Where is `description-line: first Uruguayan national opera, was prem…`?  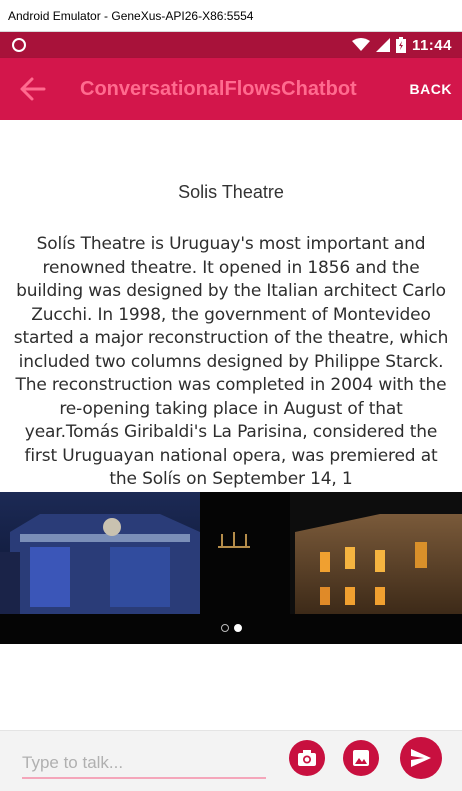
description-line: first Uruguayan national opera, was prem… is located at coordinates (231, 455).